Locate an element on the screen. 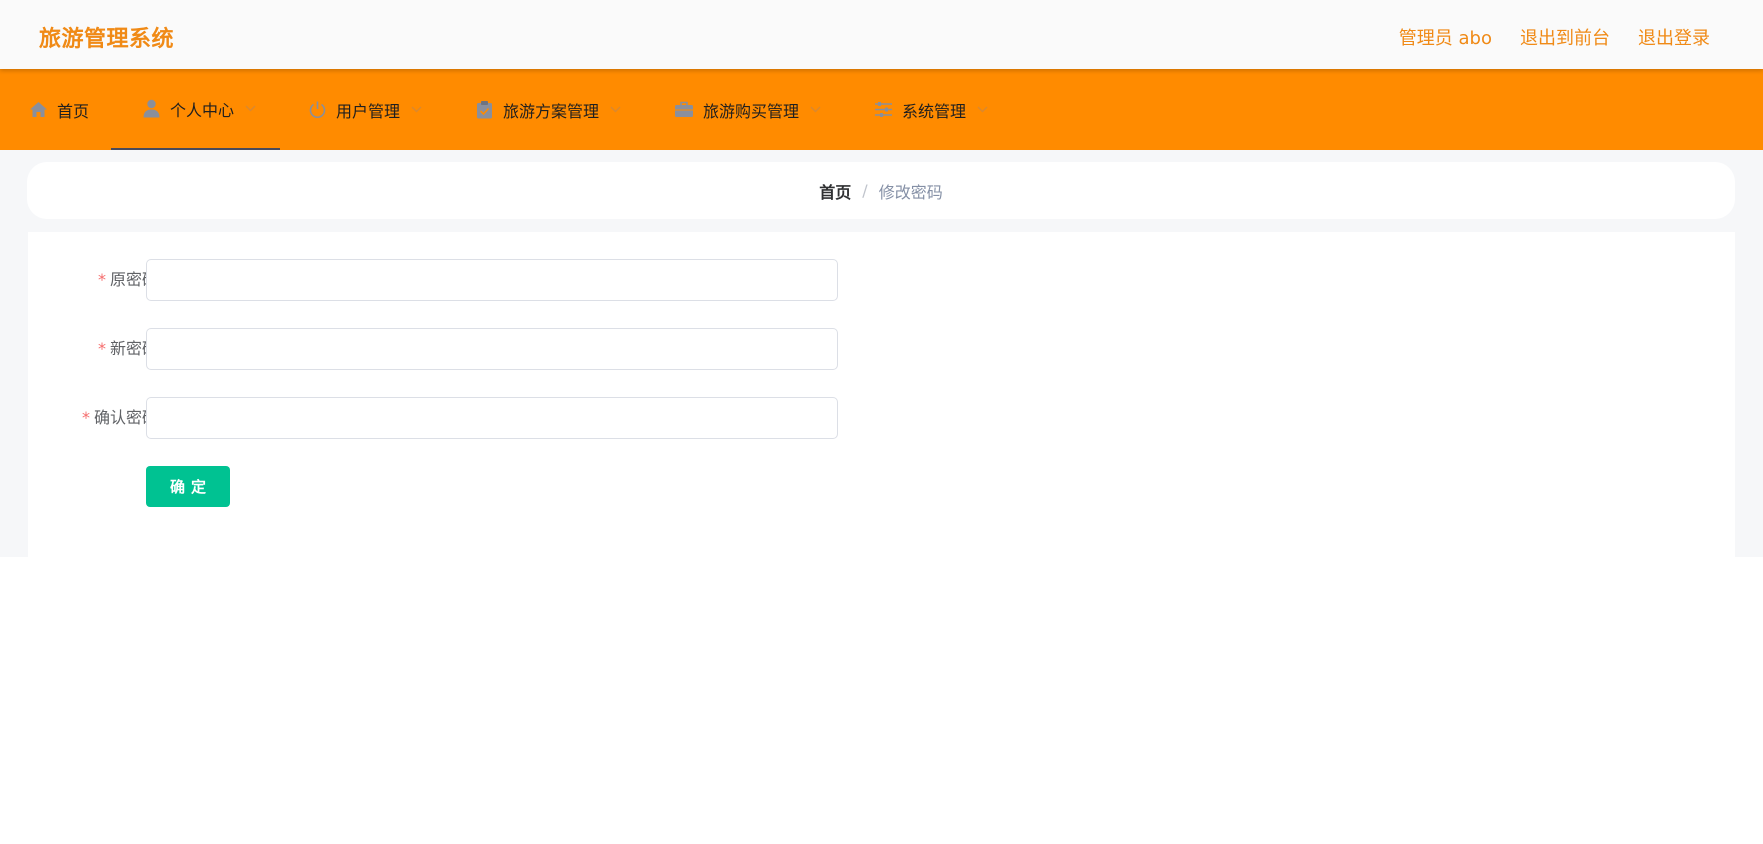  logout-link: 退出登录 is located at coordinates (1674, 37).